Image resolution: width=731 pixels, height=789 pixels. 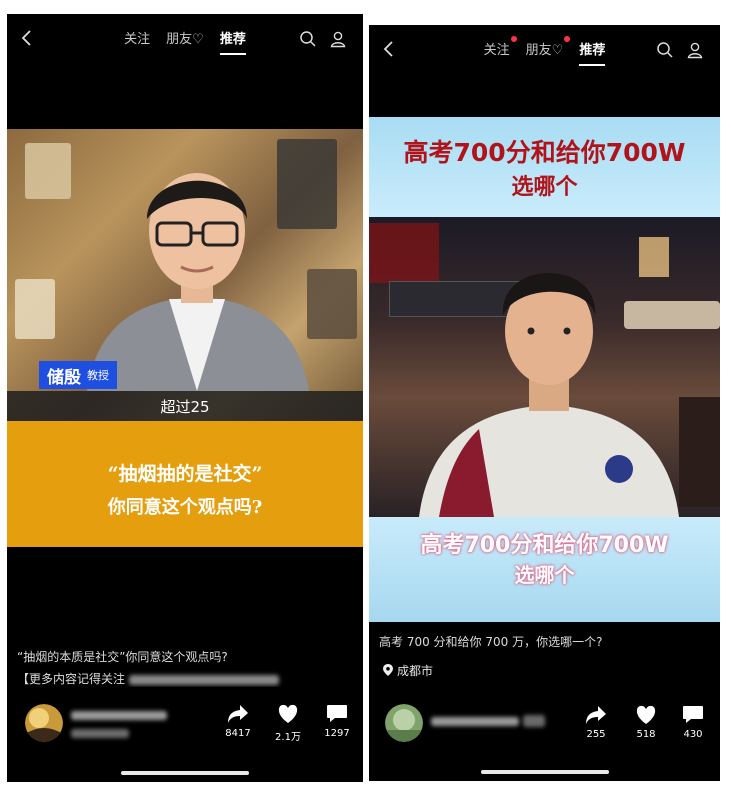 I want to click on speaker-title: 教授, so click(x=98, y=375).